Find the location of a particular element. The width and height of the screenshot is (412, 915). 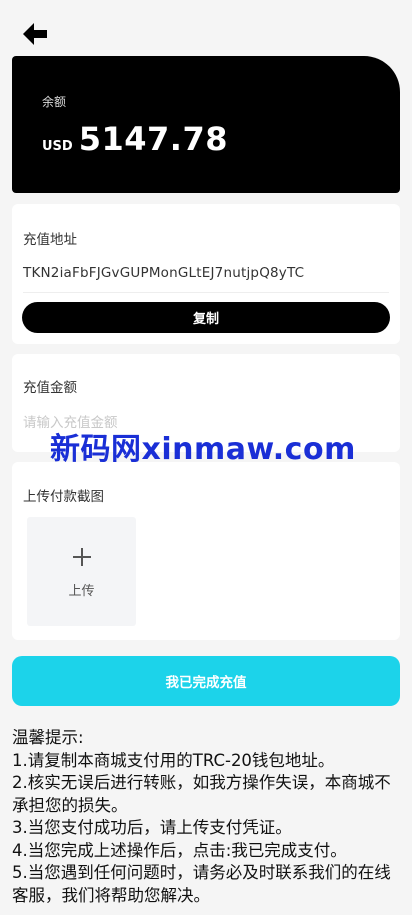

tip-item: 4.当您完成上述操作后，点击:我已完成支付。 is located at coordinates (179, 850).